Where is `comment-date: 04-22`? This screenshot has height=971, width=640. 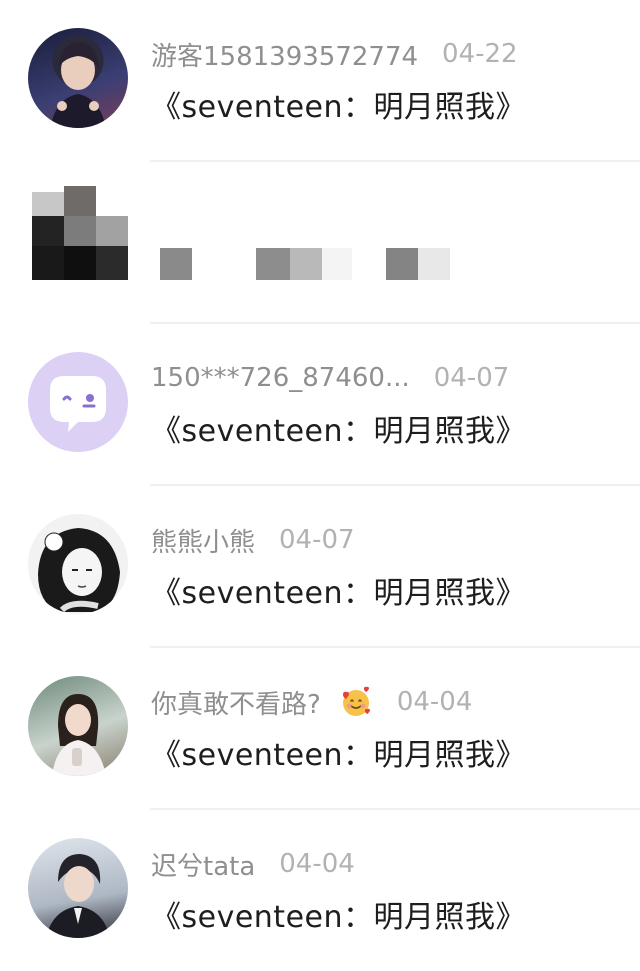
comment-date: 04-22 is located at coordinates (480, 54).